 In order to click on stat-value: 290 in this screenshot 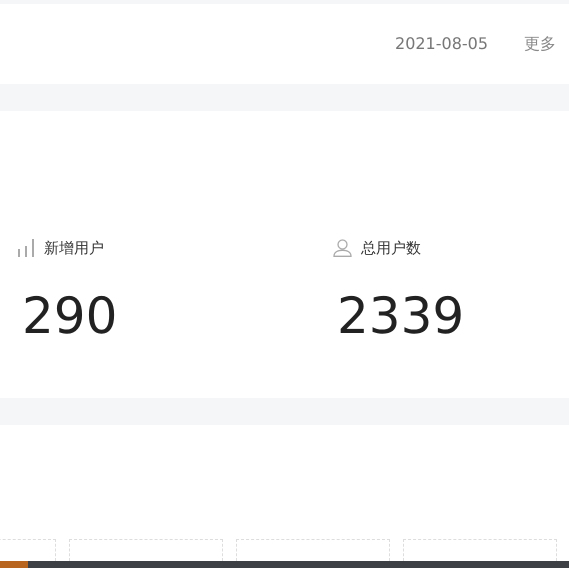, I will do `click(69, 316)`.